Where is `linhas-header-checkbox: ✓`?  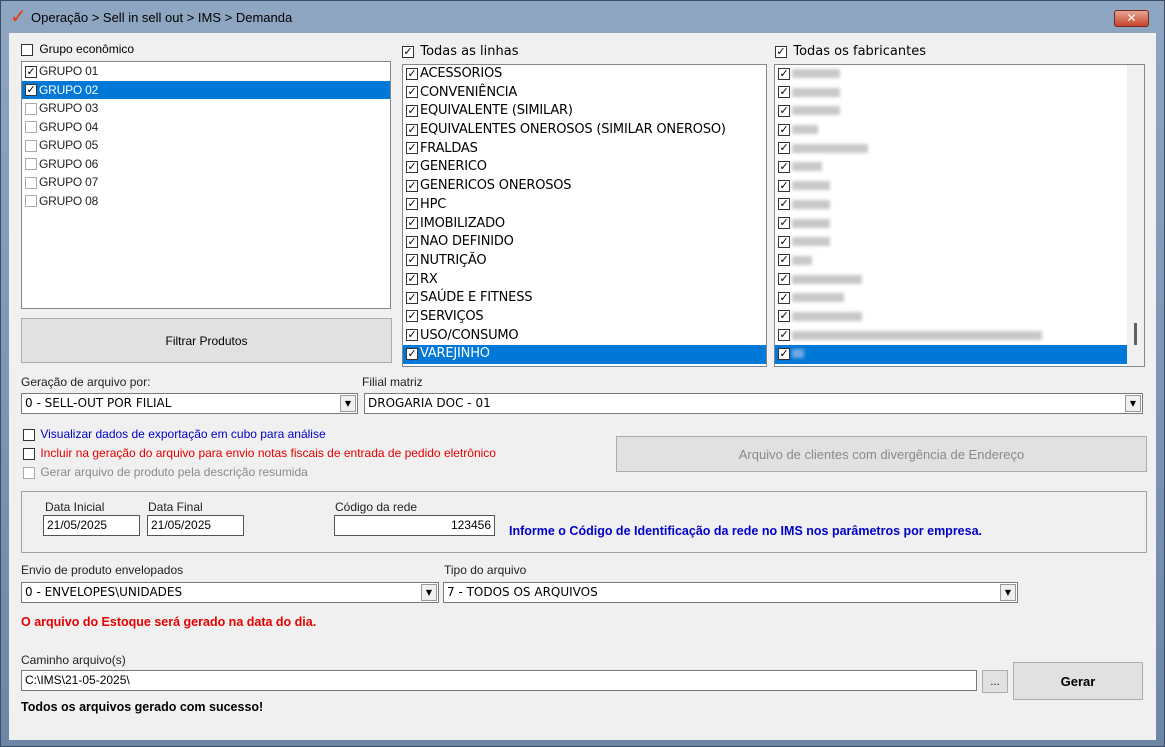
linhas-header-checkbox: ✓ is located at coordinates (408, 51).